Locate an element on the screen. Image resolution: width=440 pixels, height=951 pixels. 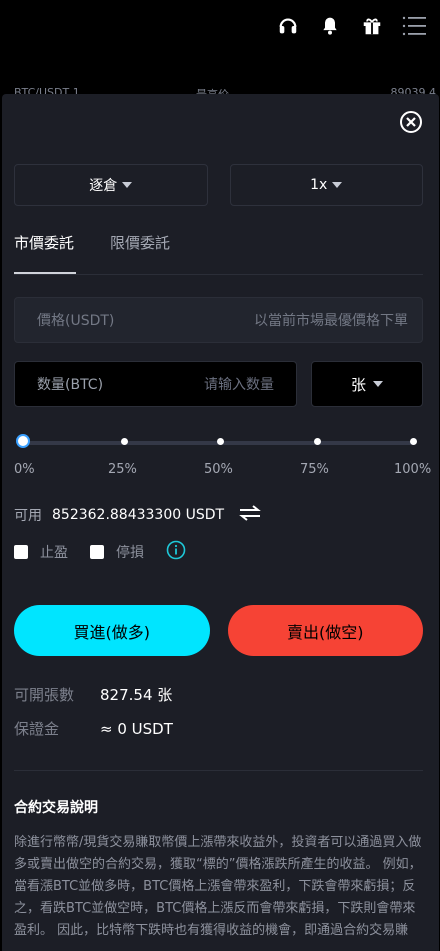
slider-handle is located at coordinates (23, 441).